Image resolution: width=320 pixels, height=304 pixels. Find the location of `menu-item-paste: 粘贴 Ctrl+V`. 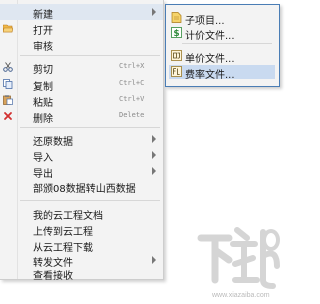

menu-item-paste: 粘贴 Ctrl+V is located at coordinates (81, 100).